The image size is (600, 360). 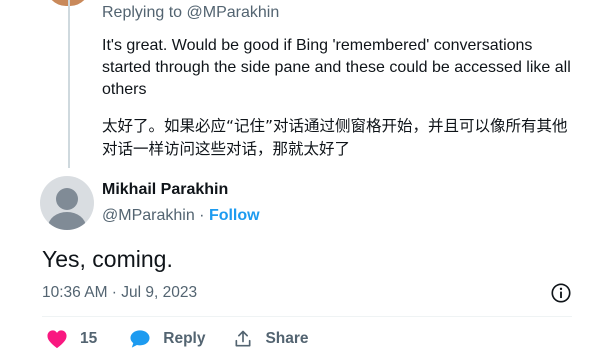 What do you see at coordinates (233, 12) in the screenshot?
I see `replying-handle-link: @MParakhin` at bounding box center [233, 12].